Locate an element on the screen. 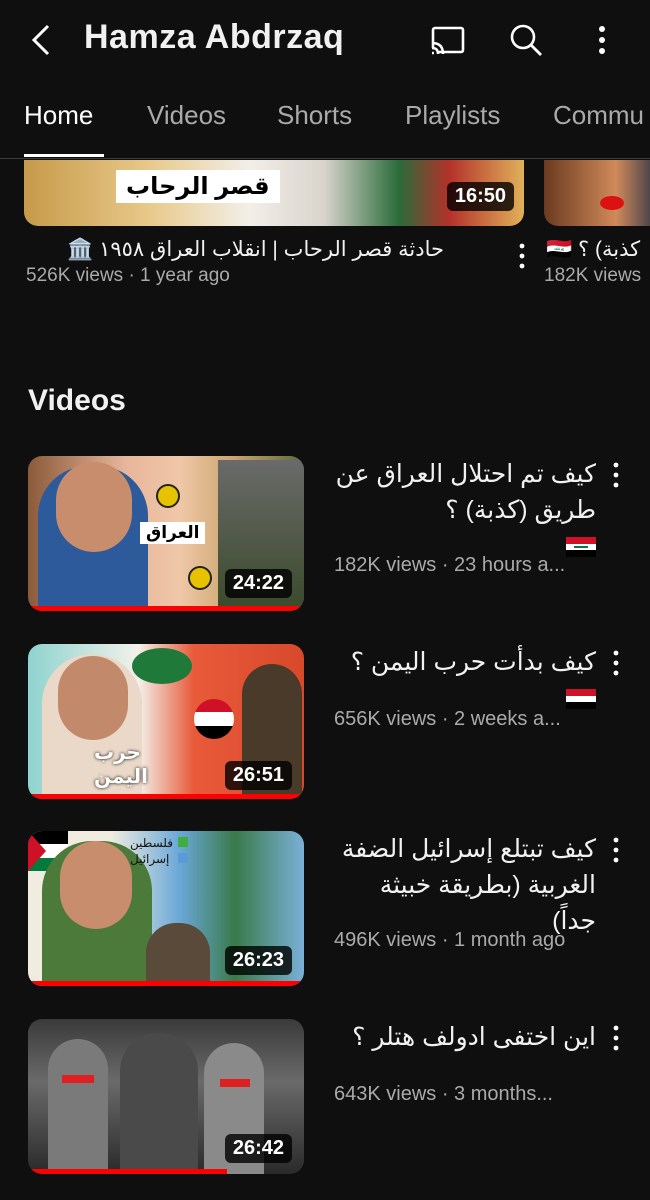  video-meta: 182K views is located at coordinates (593, 275).